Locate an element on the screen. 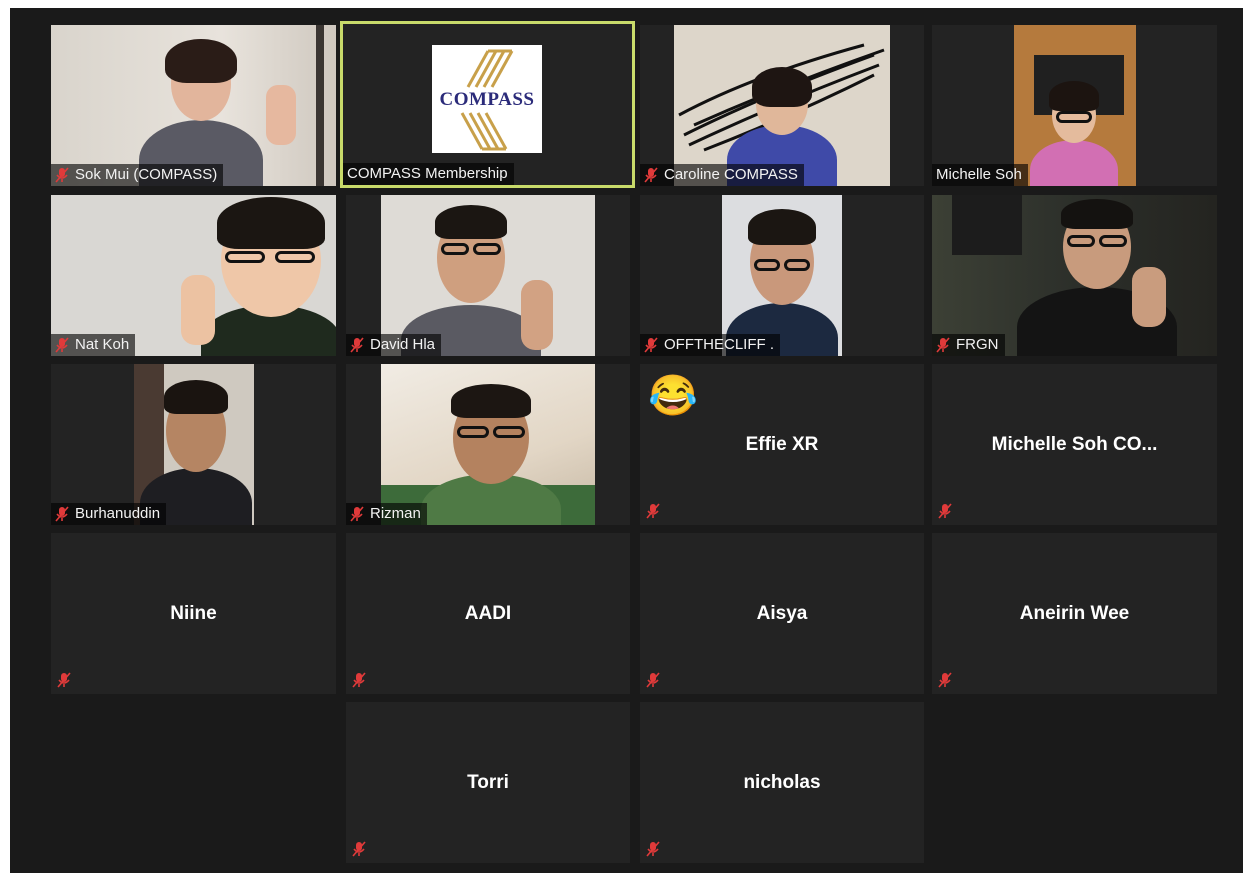 Image resolution: width=1251 pixels, height=878 pixels. participant-tile-michelle-soh: Michelle Soh is located at coordinates (1074, 105).